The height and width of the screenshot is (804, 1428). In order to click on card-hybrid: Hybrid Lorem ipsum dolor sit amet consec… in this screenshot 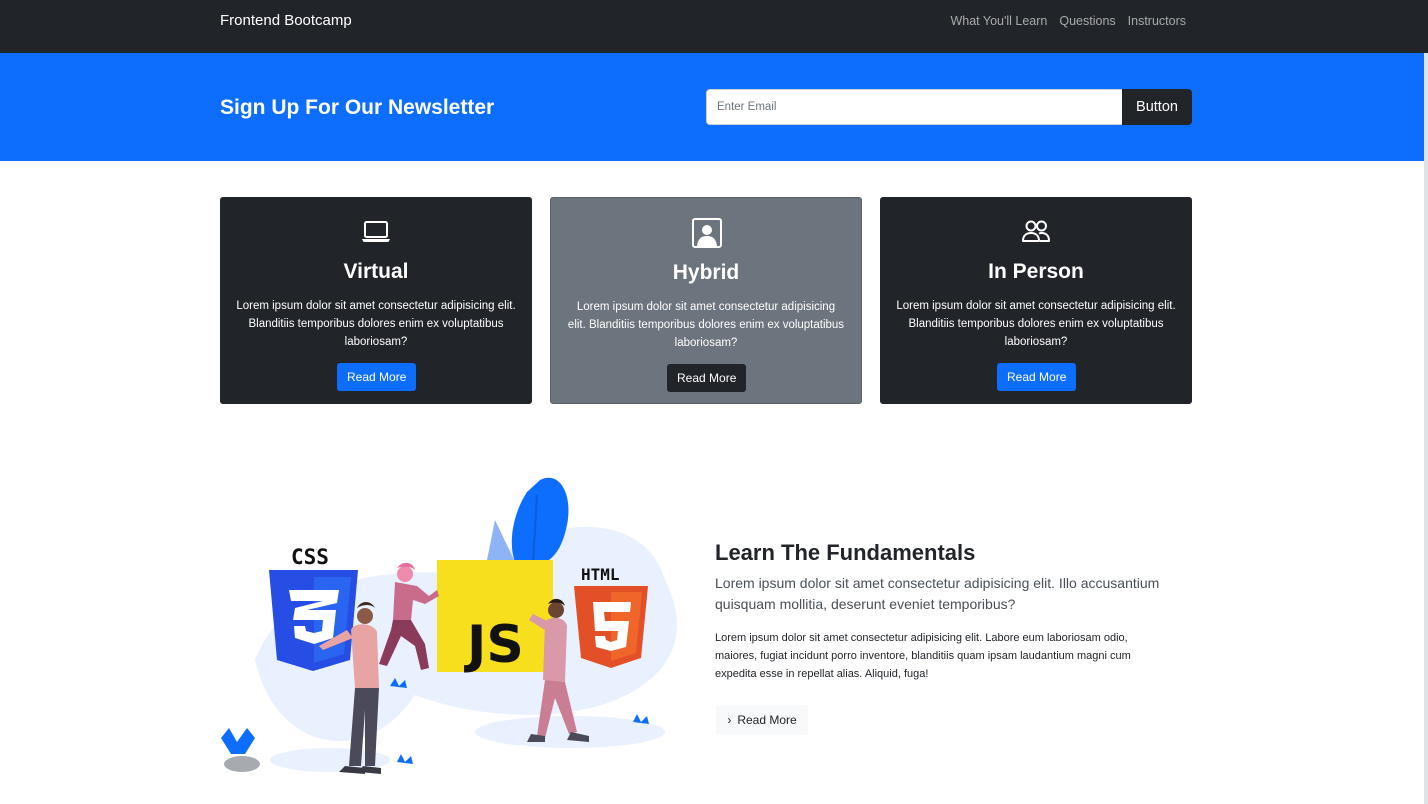, I will do `click(706, 300)`.